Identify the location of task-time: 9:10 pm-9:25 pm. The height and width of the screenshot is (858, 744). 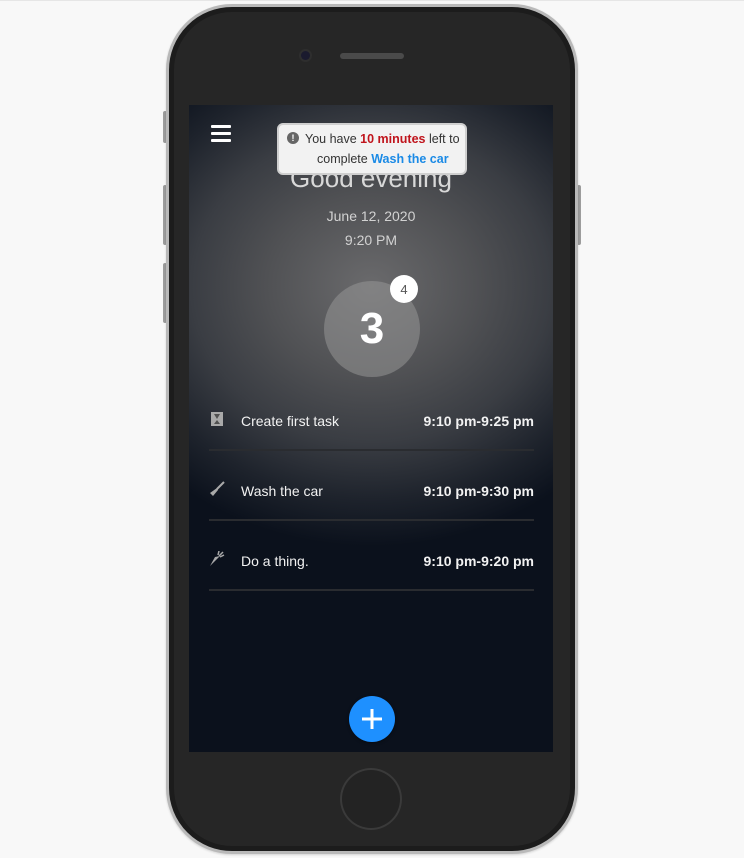
(478, 421).